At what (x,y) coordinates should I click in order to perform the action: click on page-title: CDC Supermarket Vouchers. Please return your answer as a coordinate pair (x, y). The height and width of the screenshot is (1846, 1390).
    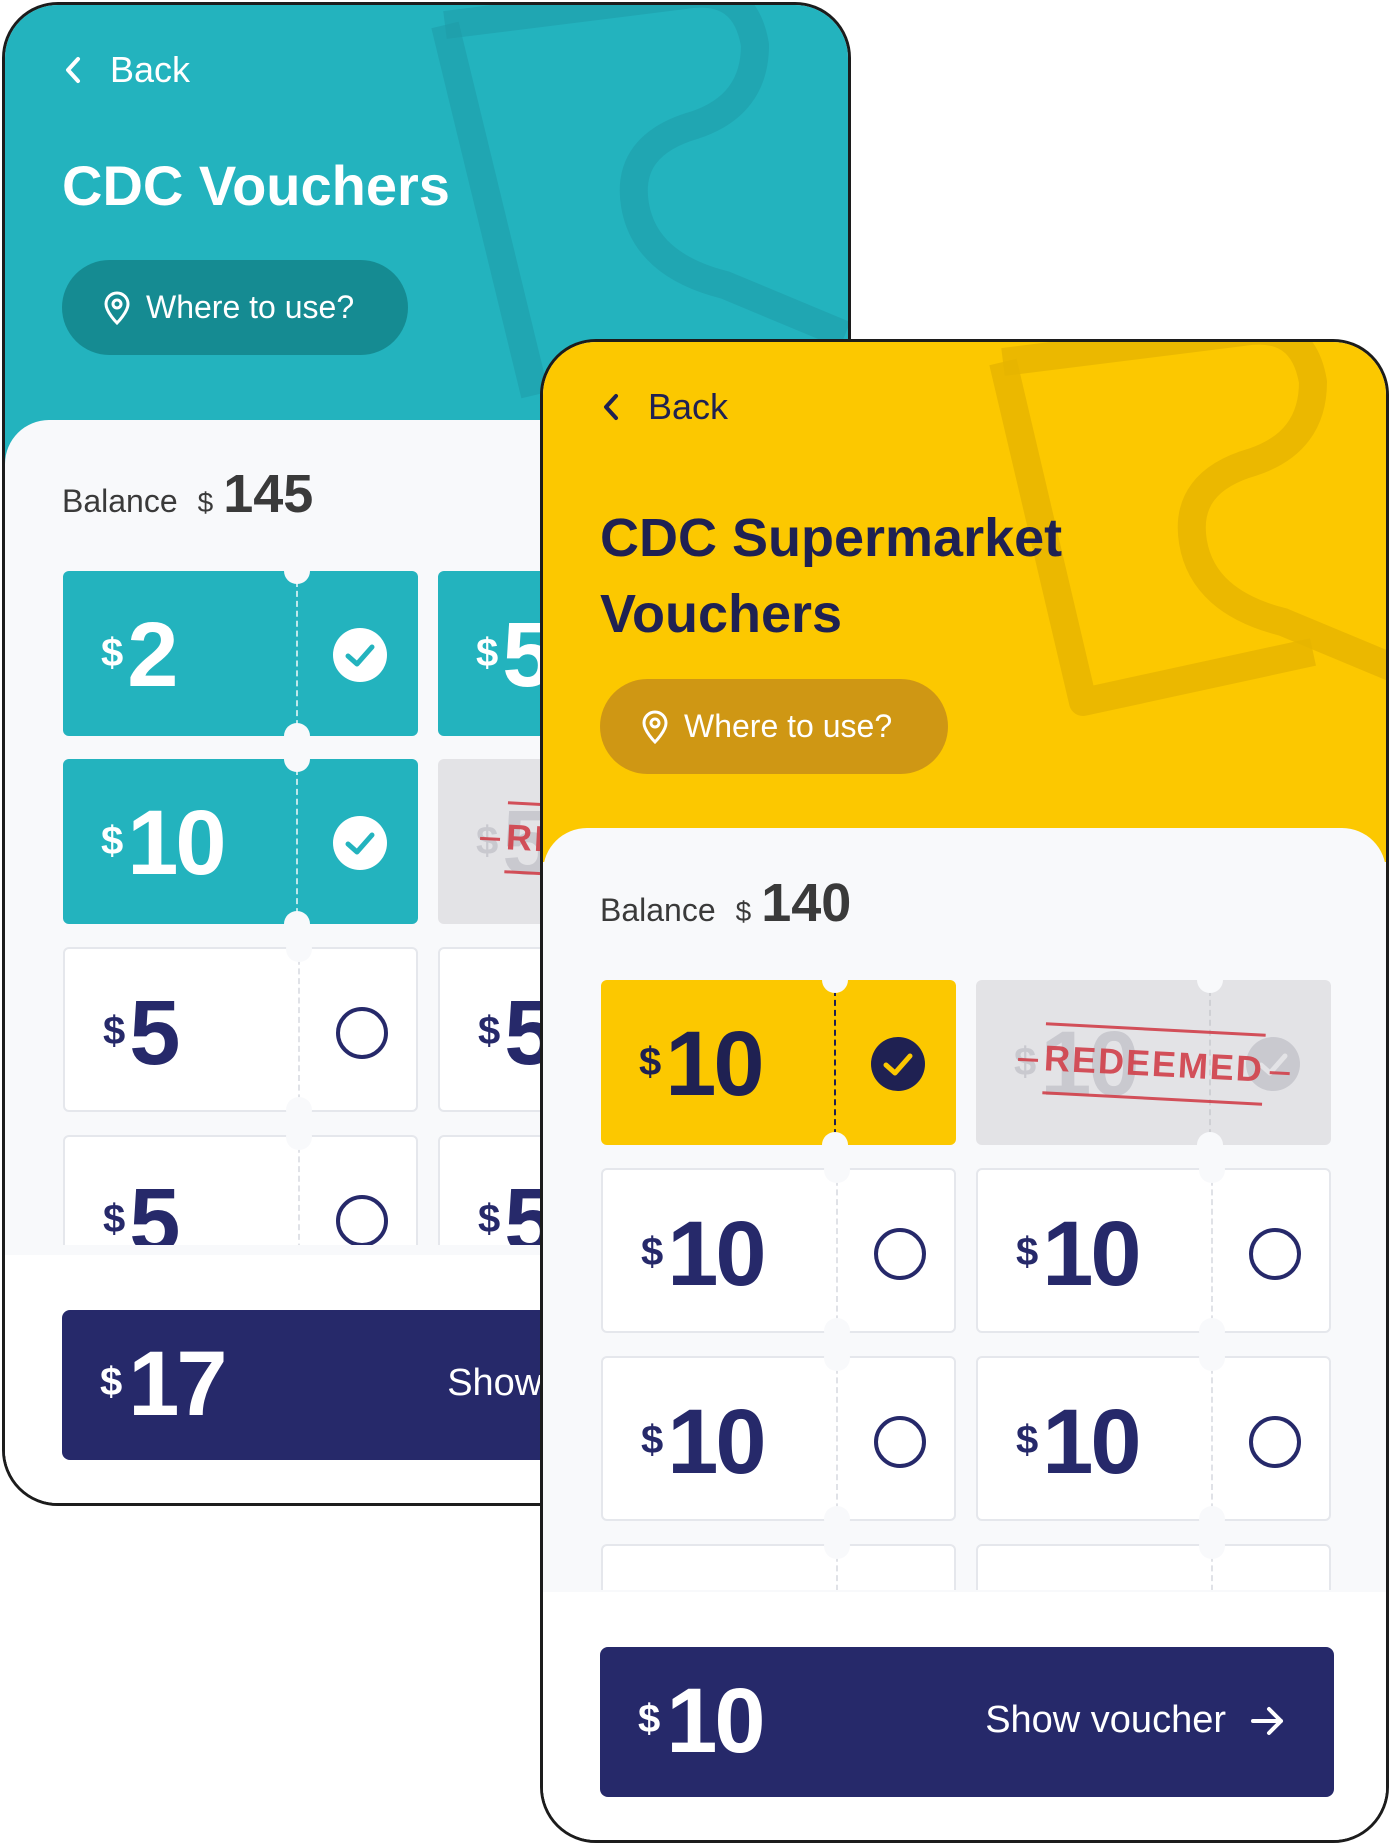
    Looking at the image, I should click on (831, 576).